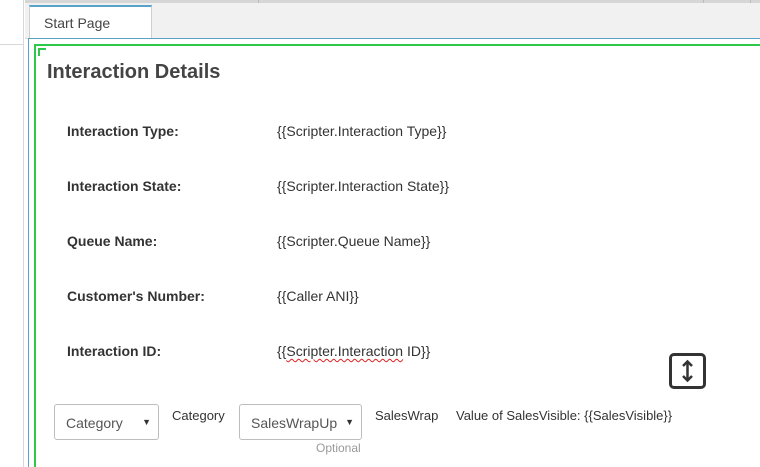 Image resolution: width=760 pixels, height=467 pixels. I want to click on vertical-resize-icon, so click(687, 371).